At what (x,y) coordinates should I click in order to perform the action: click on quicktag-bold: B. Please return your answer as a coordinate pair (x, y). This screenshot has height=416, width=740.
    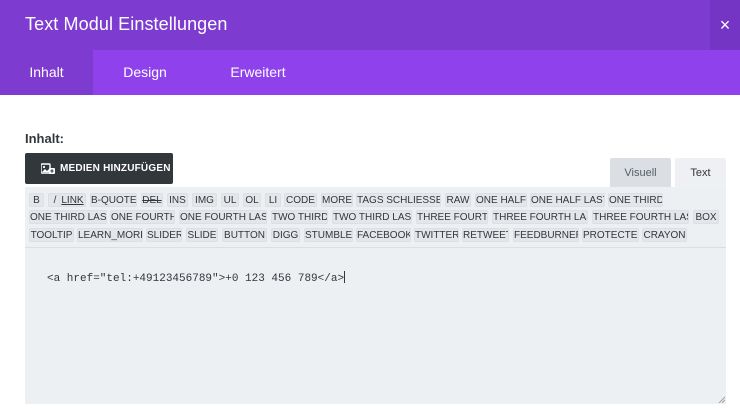
    Looking at the image, I should click on (36, 200).